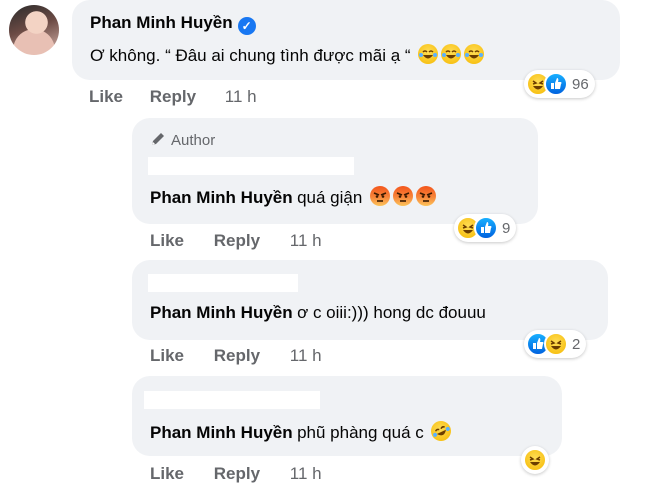  I want to click on comment-header: Phan Minh Huyền ✓, so click(173, 24).